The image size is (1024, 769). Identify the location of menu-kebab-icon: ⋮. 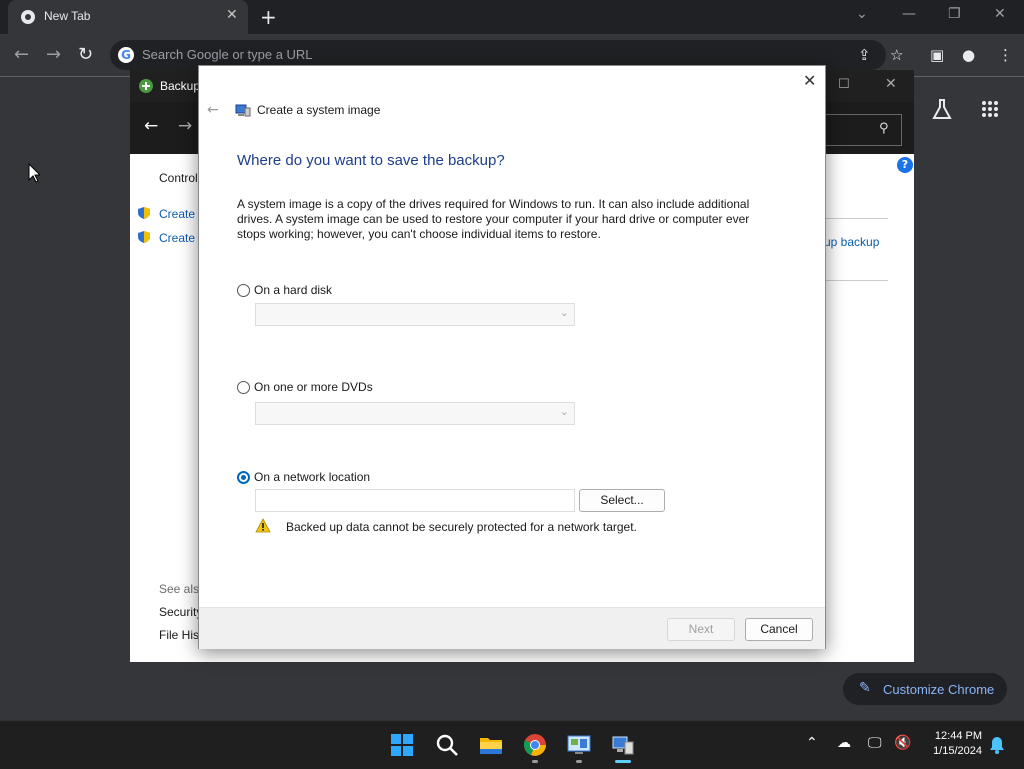
(1005, 55).